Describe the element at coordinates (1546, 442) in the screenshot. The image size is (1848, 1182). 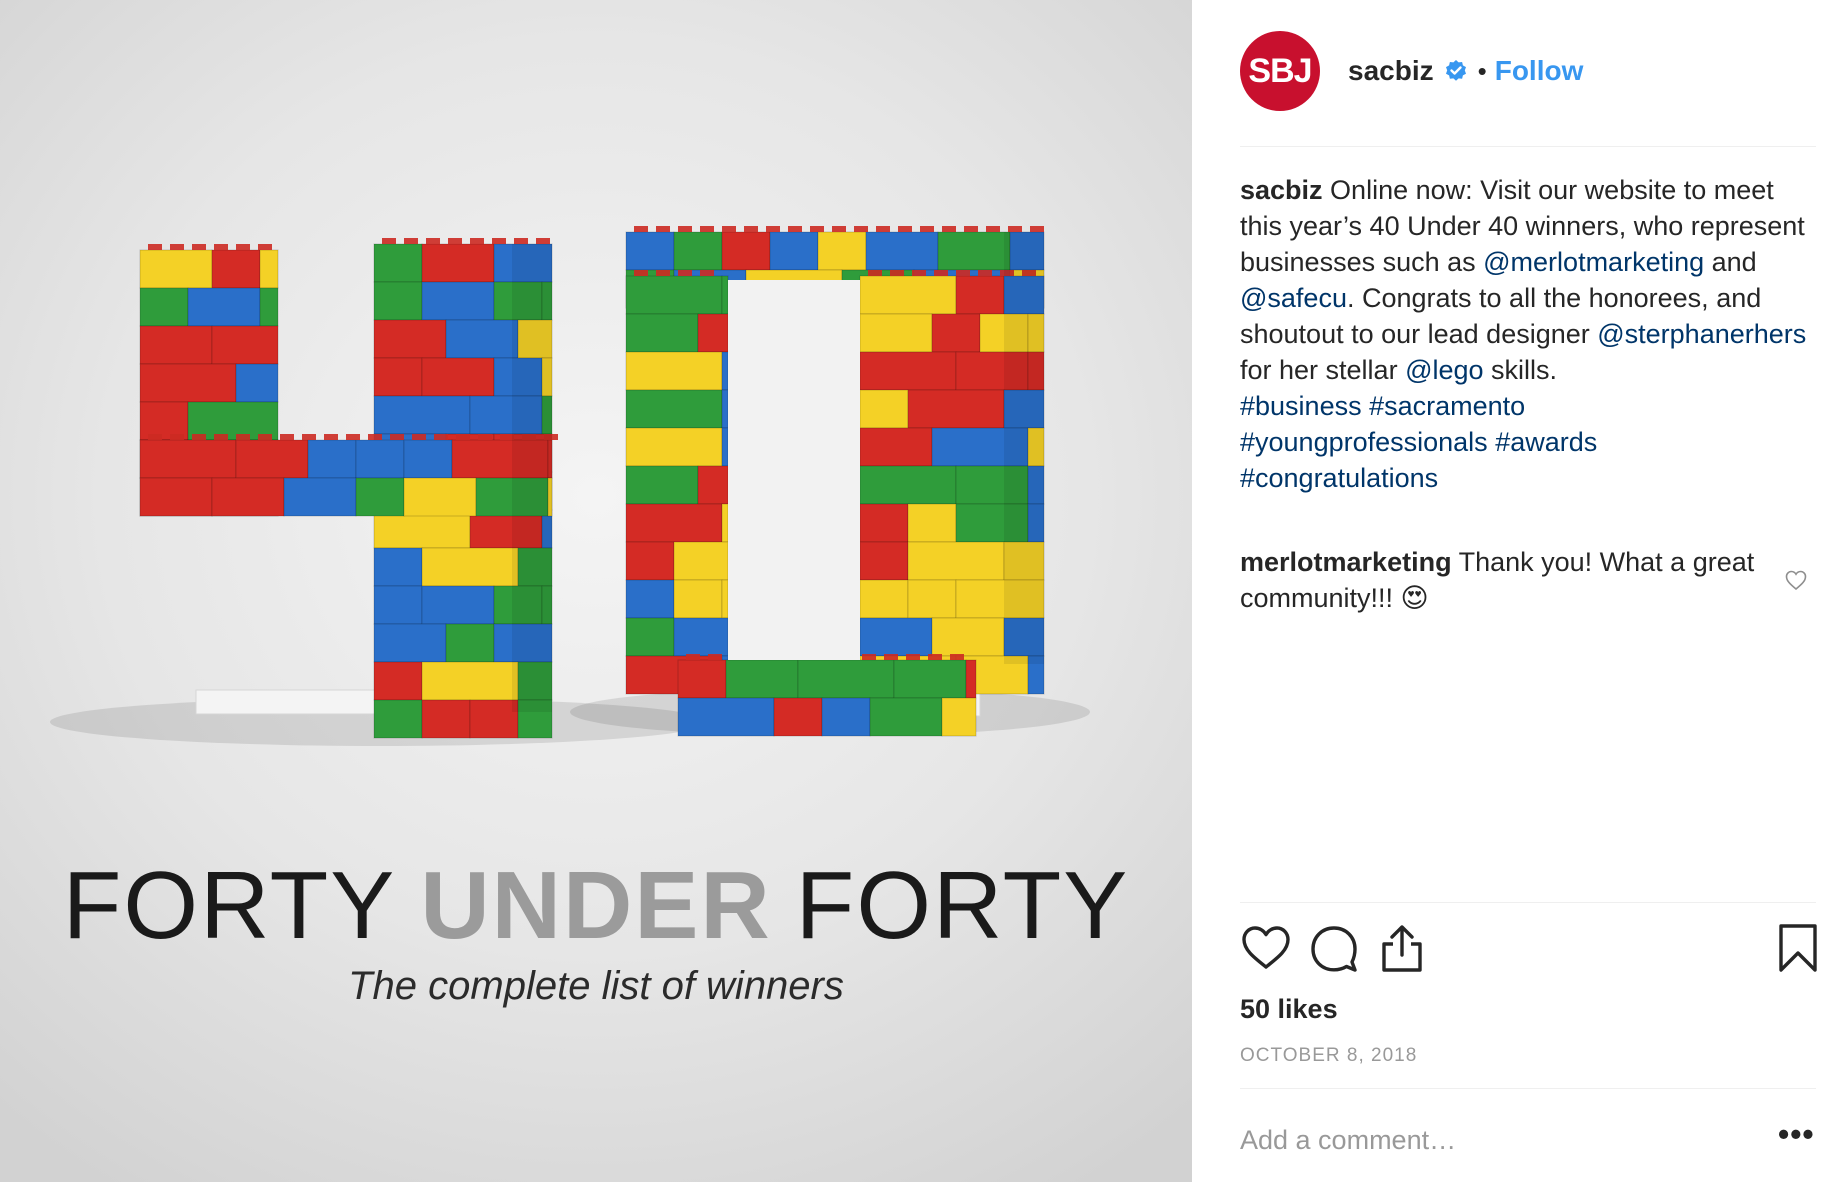
I see `hashtag-link: #awards` at that location.